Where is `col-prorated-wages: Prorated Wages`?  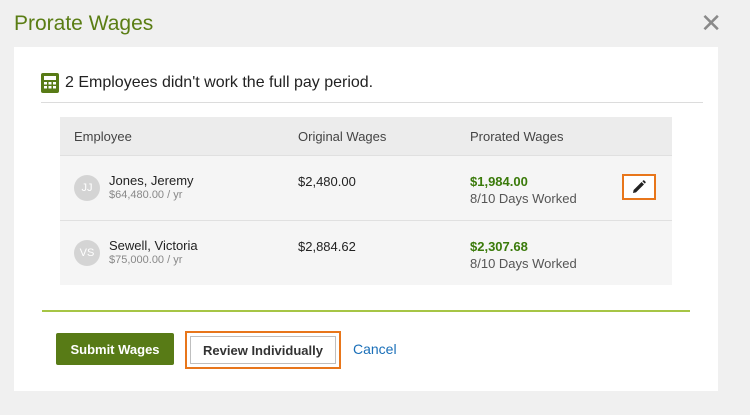 col-prorated-wages: Prorated Wages is located at coordinates (517, 136).